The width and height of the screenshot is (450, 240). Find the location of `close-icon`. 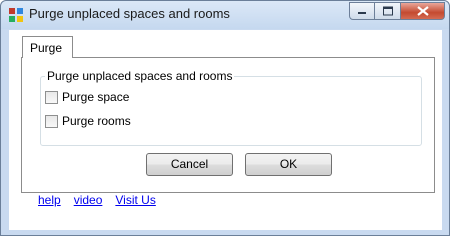

close-icon is located at coordinates (422, 11).